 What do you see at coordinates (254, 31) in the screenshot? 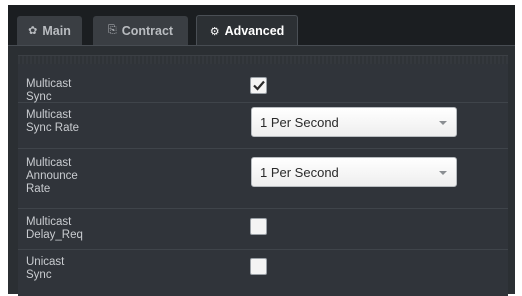
I see `tab-advanced-label: Advanced` at bounding box center [254, 31].